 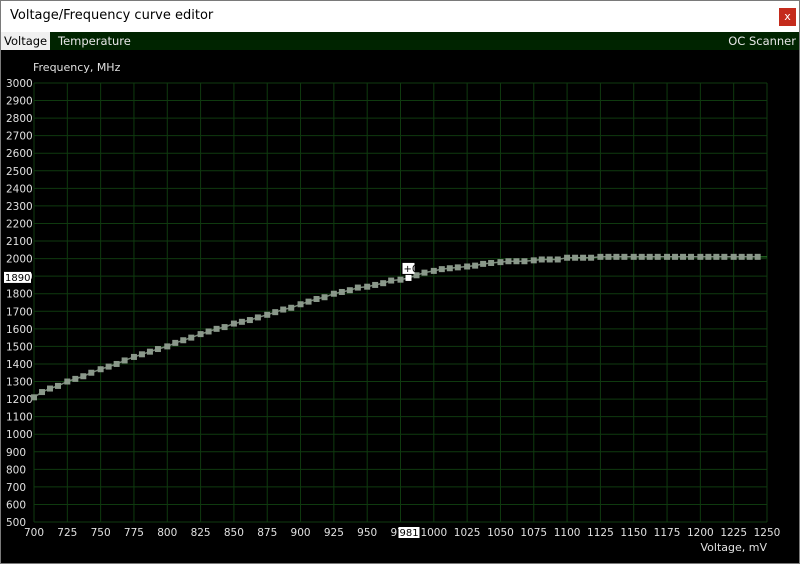 I want to click on y-tick-label: 2800, so click(x=19, y=119).